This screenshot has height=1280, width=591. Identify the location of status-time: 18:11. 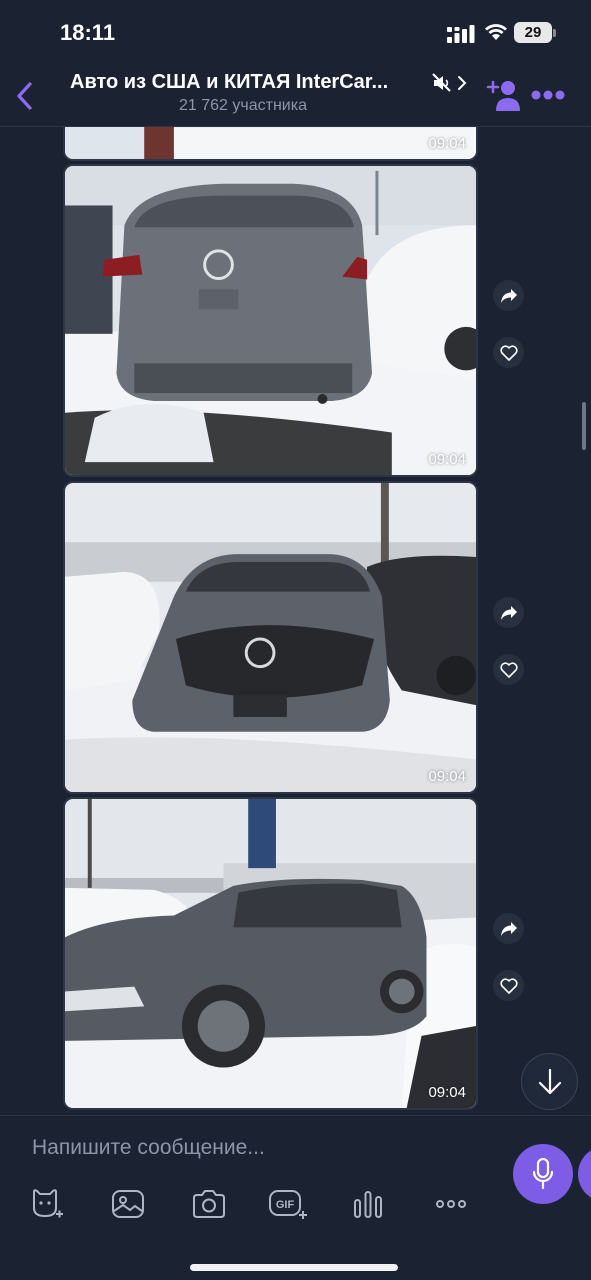
(88, 32).